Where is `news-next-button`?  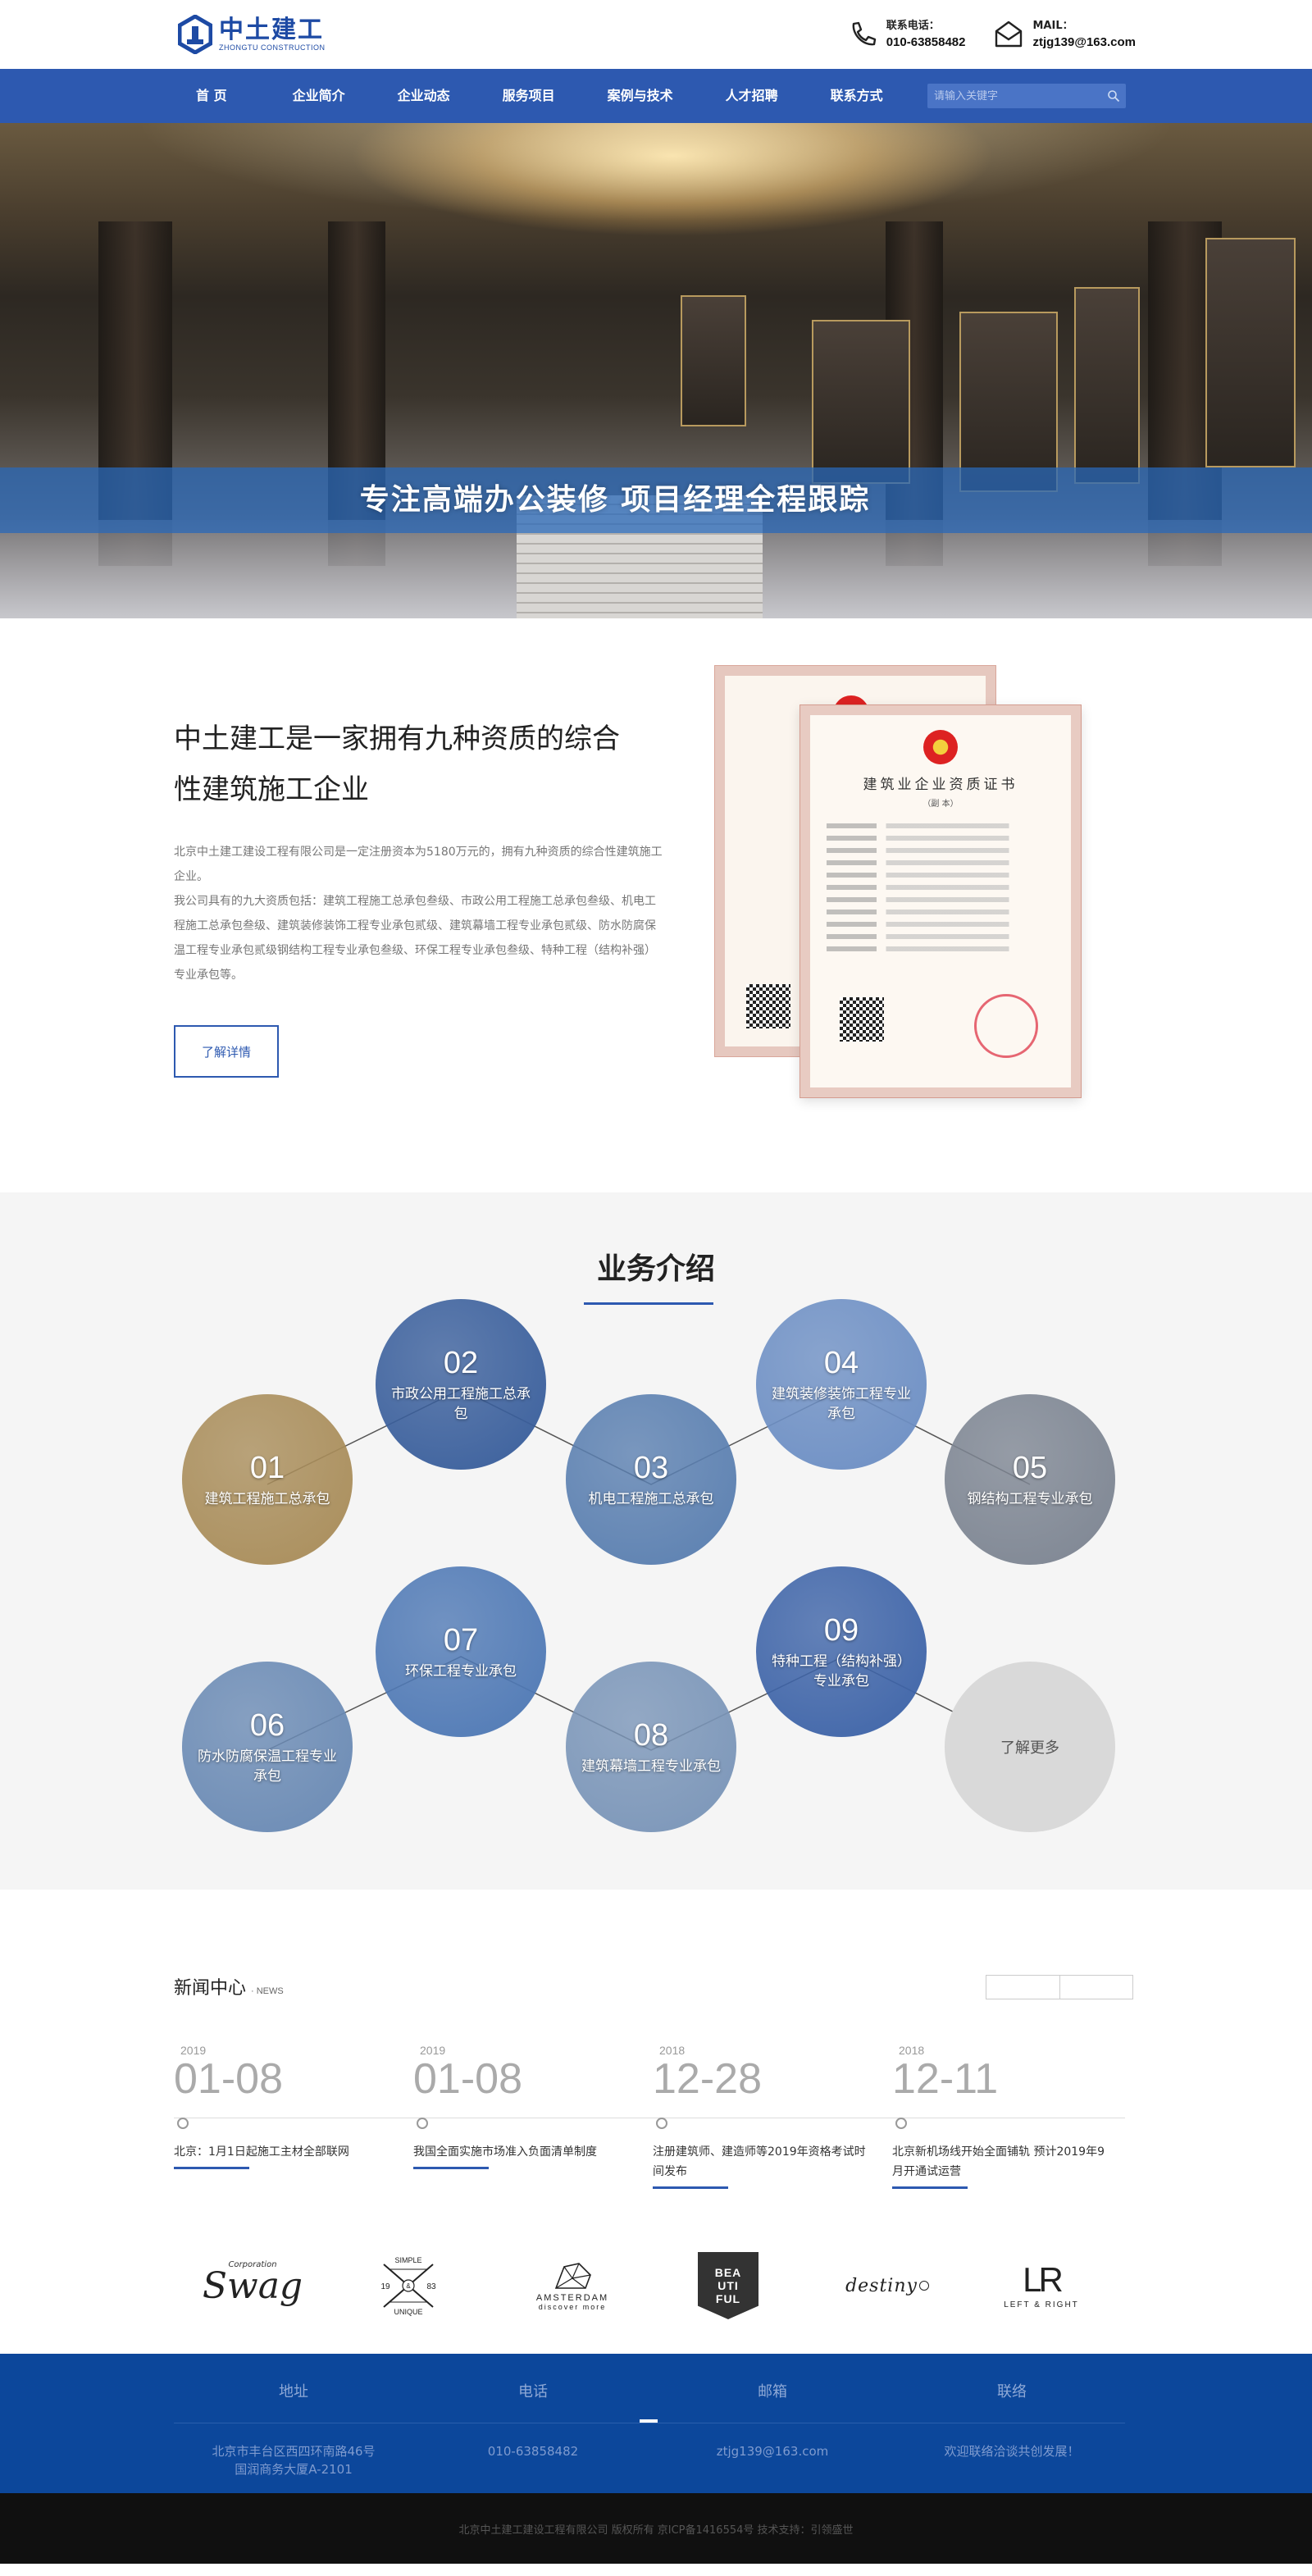 news-next-button is located at coordinates (1096, 1987).